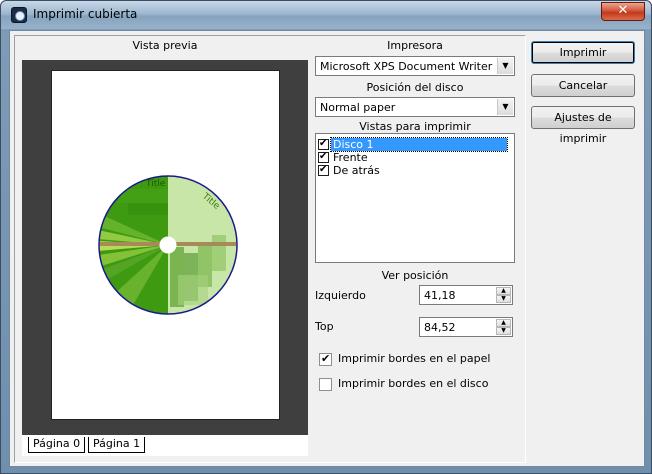 The width and height of the screenshot is (652, 474). I want to click on print-button: Imprimir, so click(583, 52).